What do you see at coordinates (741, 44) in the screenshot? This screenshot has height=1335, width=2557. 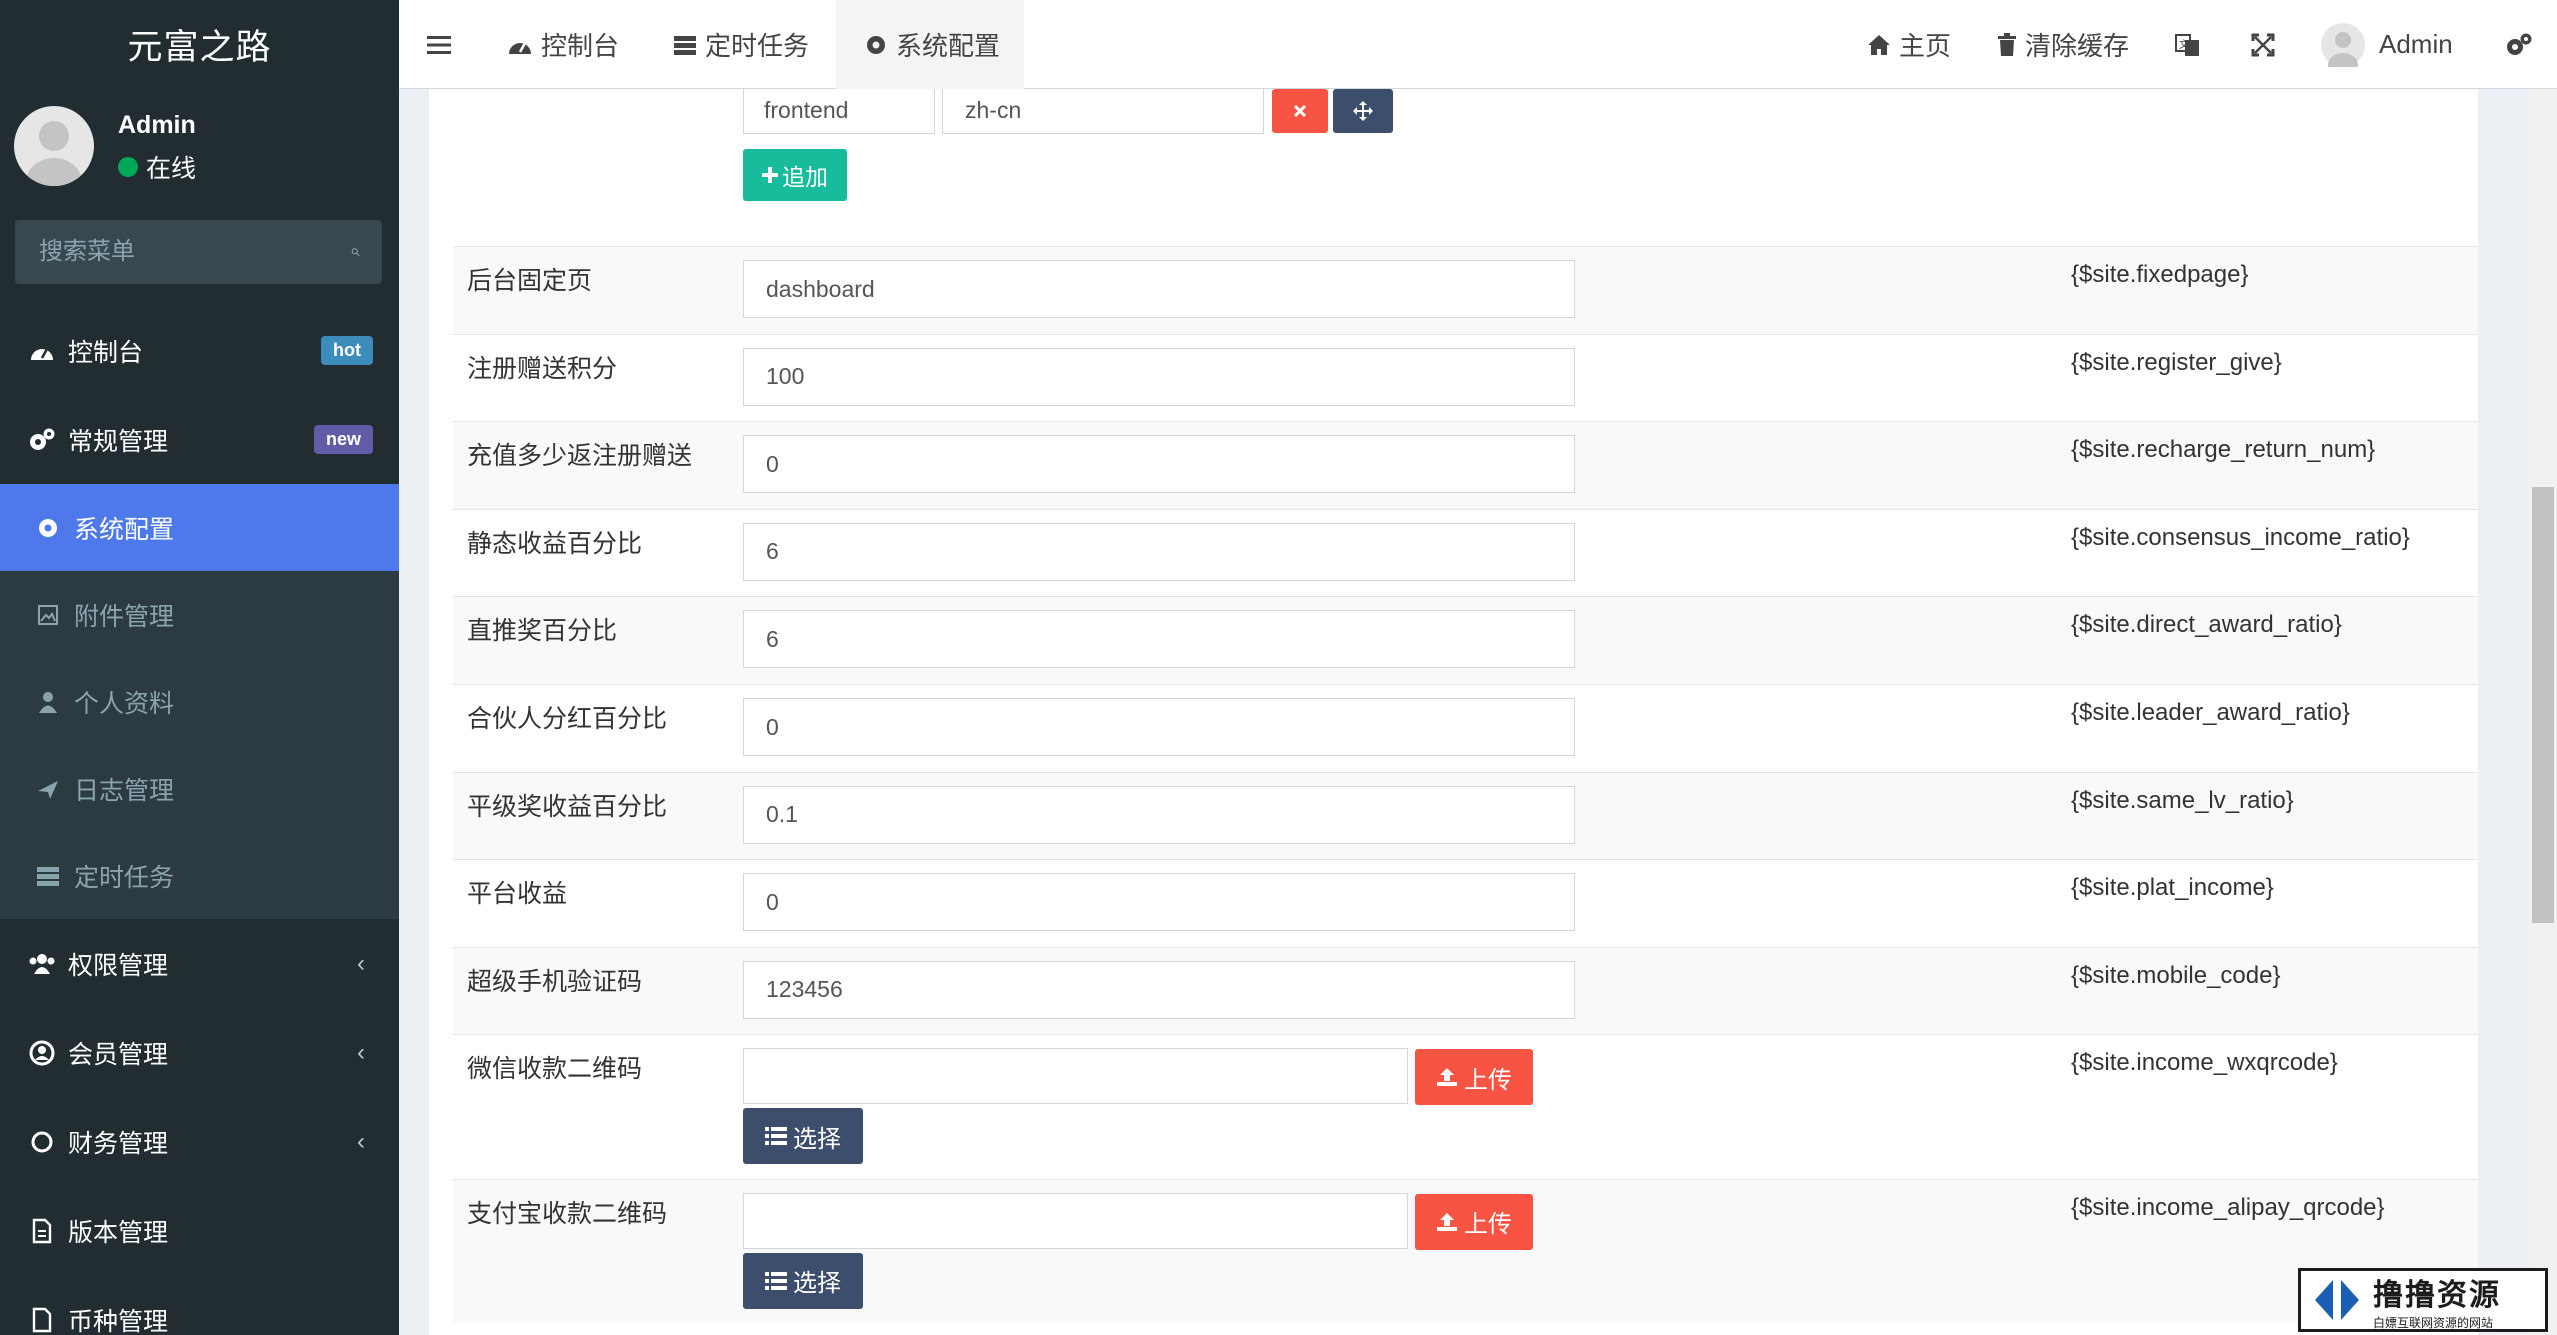 I see `tab-cron: 定时任务` at bounding box center [741, 44].